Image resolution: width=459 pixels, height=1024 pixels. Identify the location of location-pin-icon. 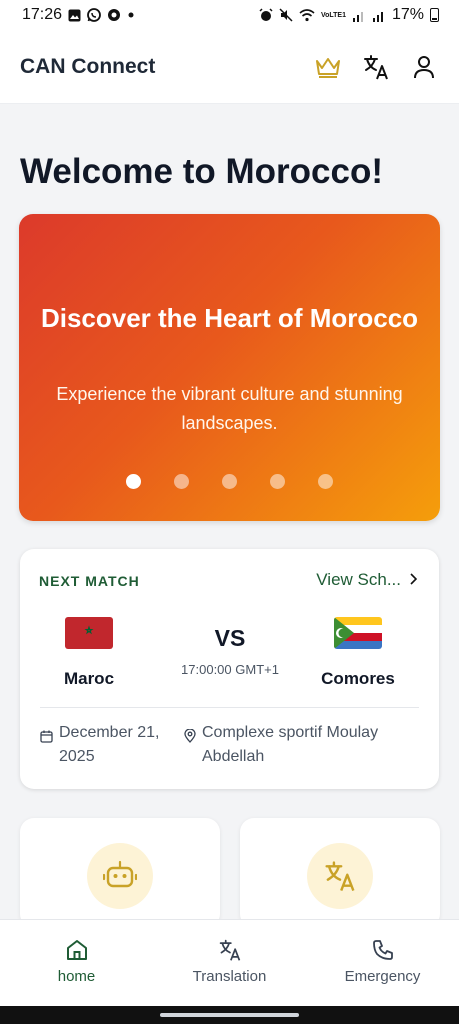
(190, 748).